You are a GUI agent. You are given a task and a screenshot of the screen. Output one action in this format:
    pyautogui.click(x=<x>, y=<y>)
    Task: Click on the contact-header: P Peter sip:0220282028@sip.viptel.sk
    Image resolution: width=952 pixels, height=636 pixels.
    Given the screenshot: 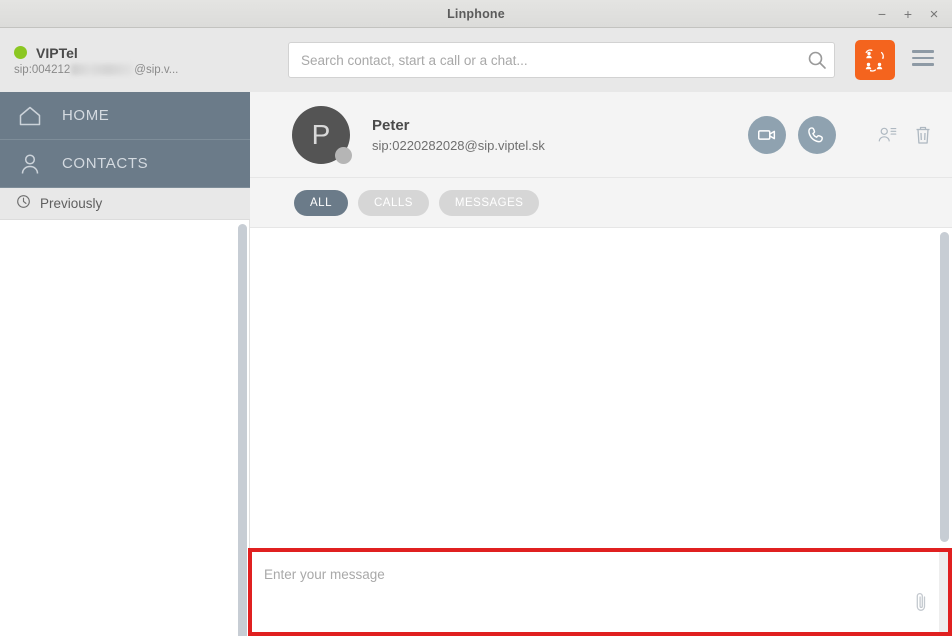 What is the action you would take?
    pyautogui.click(x=601, y=135)
    